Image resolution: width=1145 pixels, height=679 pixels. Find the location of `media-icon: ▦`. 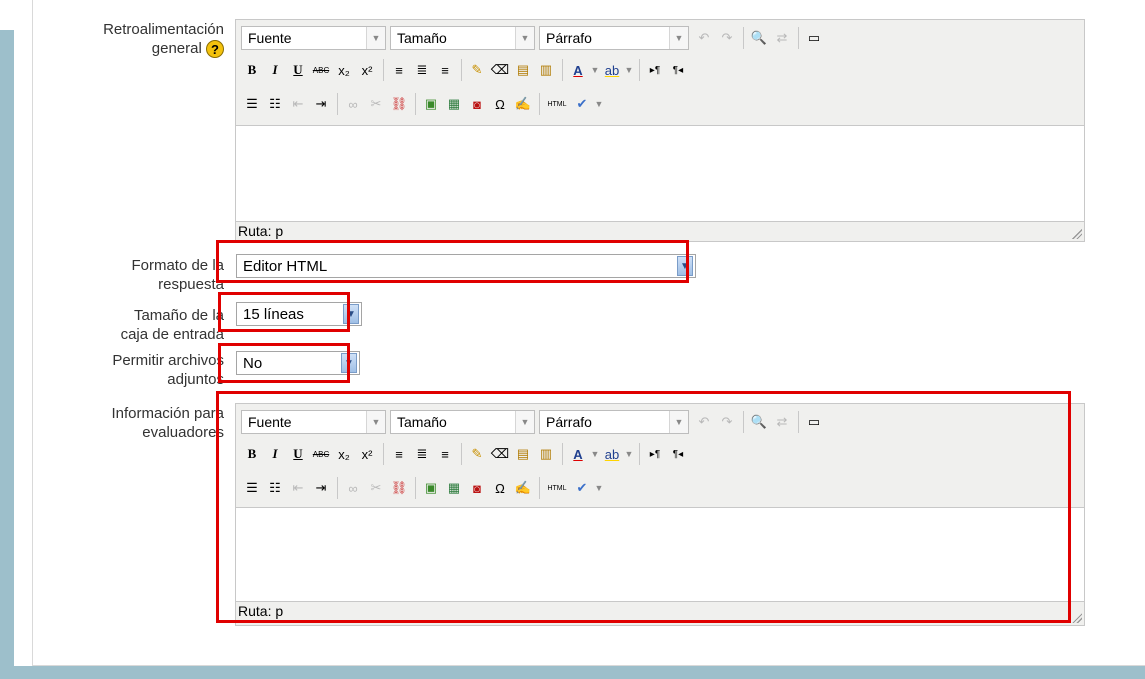

media-icon: ▦ is located at coordinates (454, 104).